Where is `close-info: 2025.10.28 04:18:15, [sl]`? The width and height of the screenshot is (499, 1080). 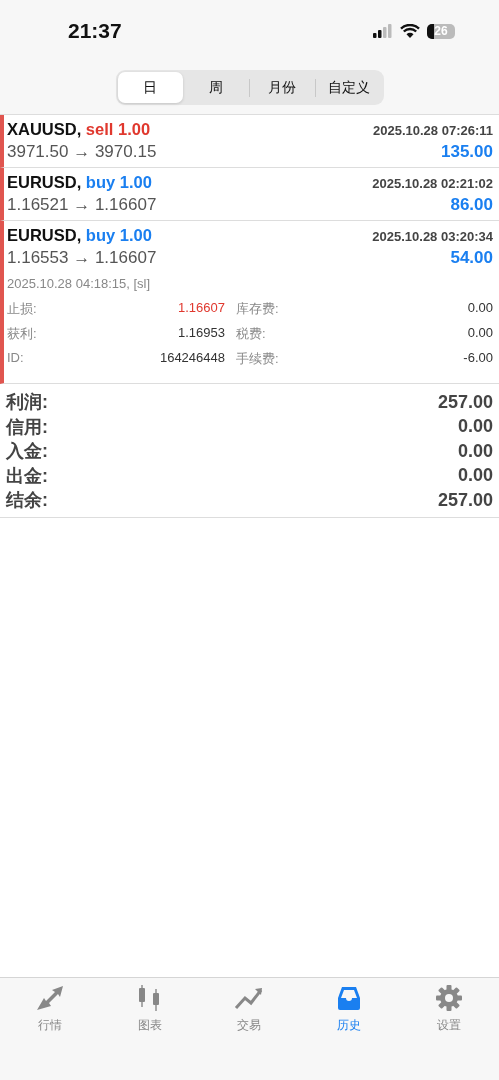
close-info: 2025.10.28 04:18:15, [sl] is located at coordinates (79, 283).